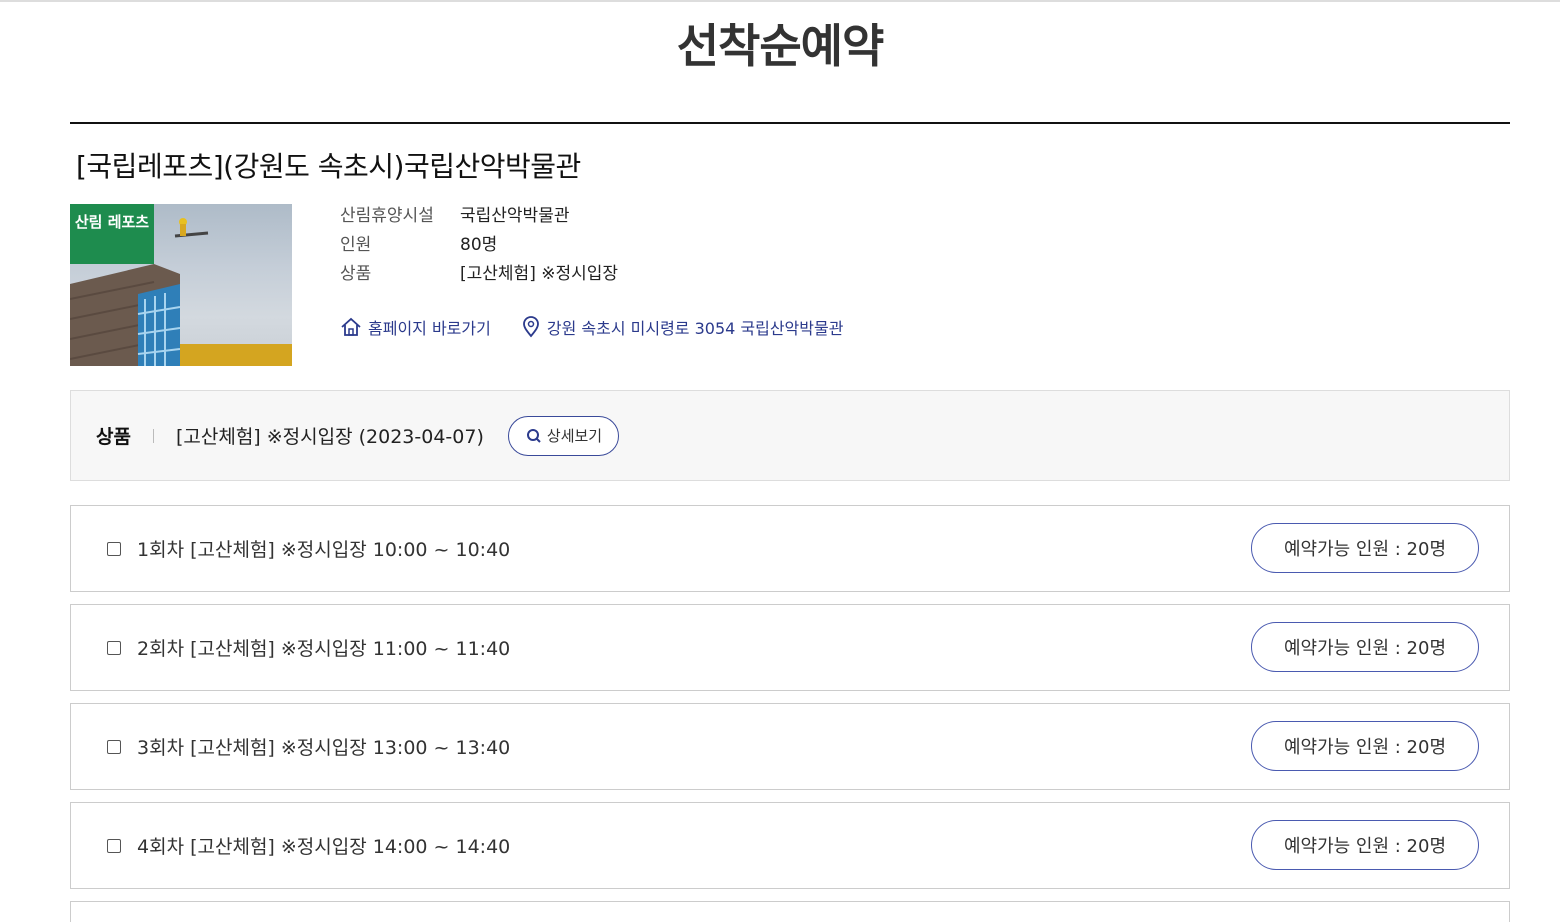 This screenshot has width=1560, height=922. What do you see at coordinates (351, 326) in the screenshot?
I see `home-icon` at bounding box center [351, 326].